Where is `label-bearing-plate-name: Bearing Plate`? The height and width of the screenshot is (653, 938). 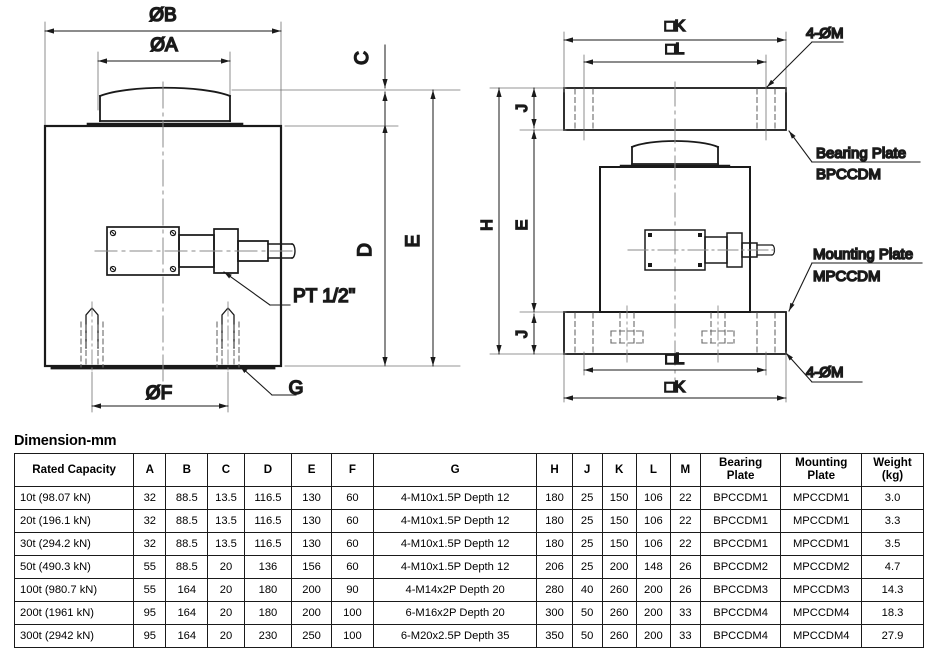 label-bearing-plate-name: Bearing Plate is located at coordinates (861, 153).